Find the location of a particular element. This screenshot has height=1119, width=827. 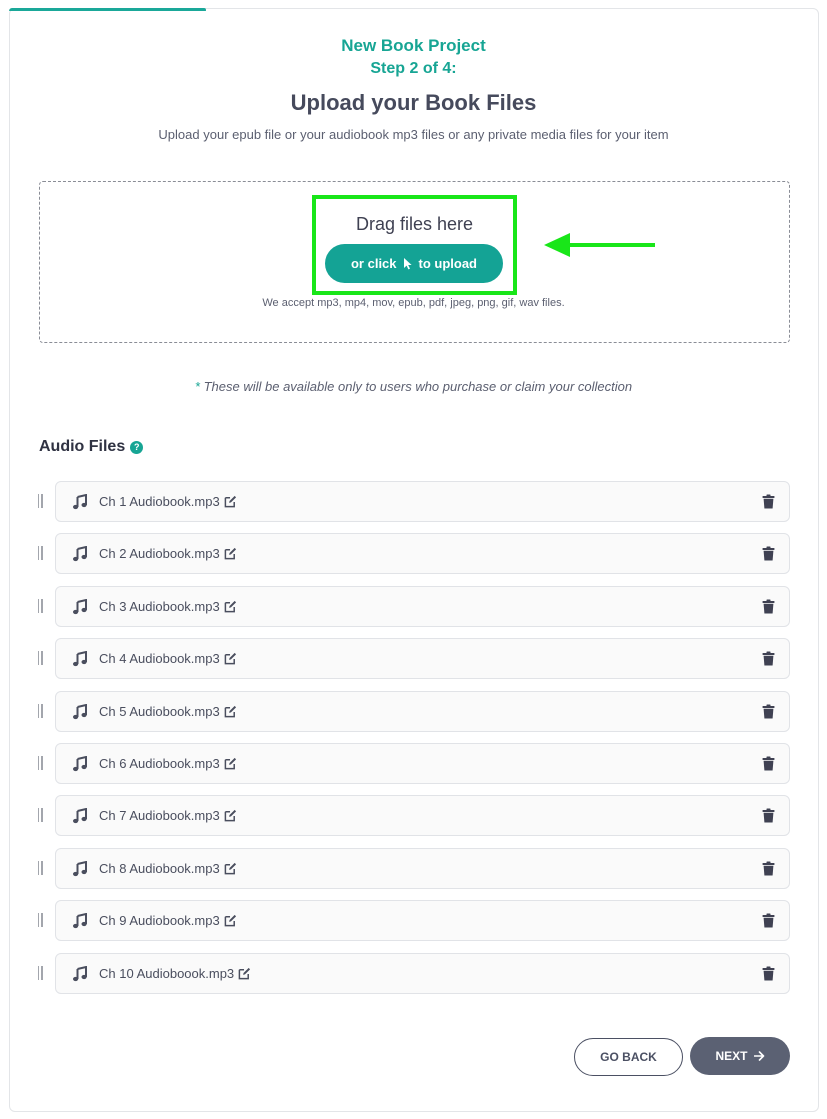

upload-button: or click to upload is located at coordinates (414, 263).